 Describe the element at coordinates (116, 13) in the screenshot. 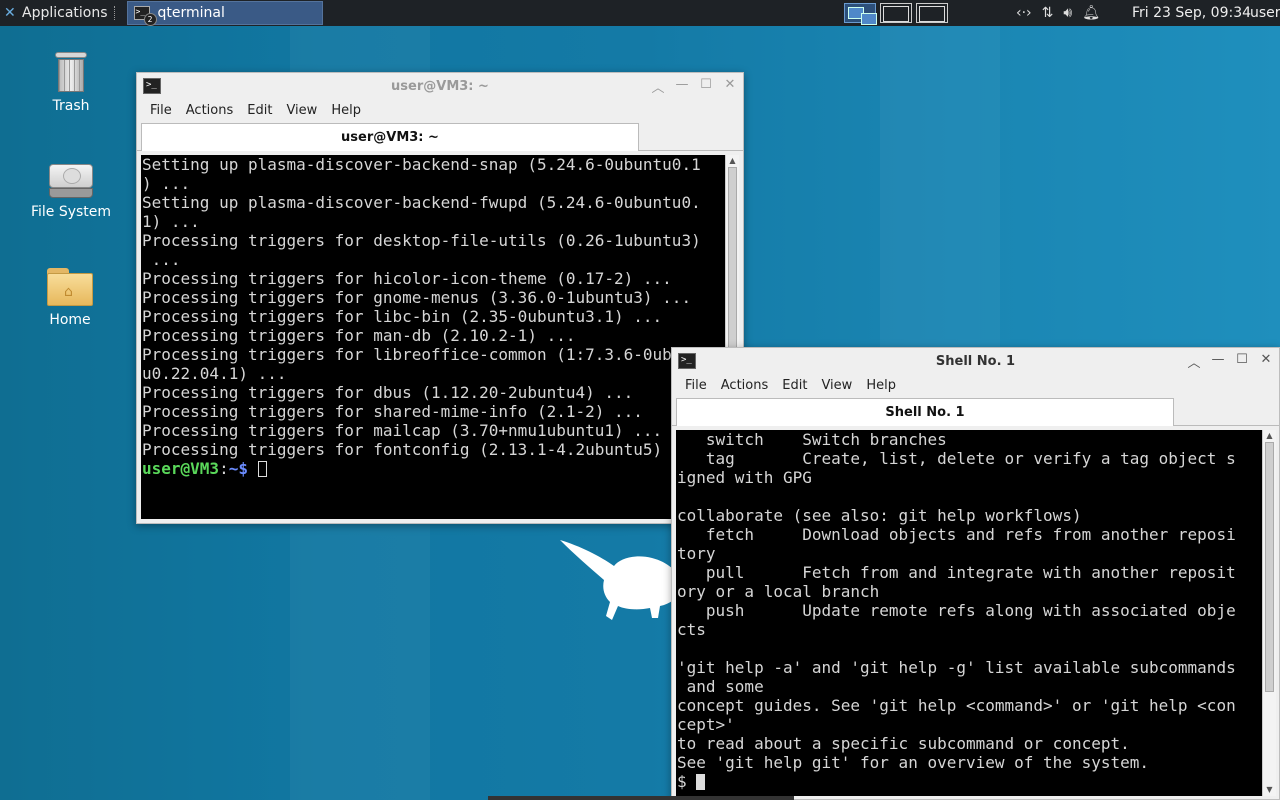

I see `panel-separator` at that location.